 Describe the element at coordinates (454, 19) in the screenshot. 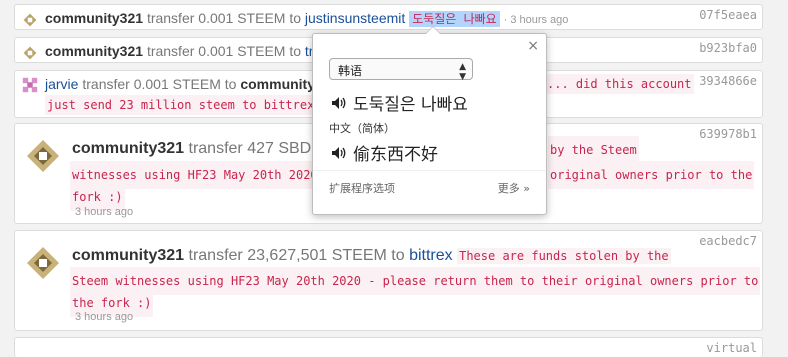

I see `selected-memo: 도둑질은 나빠요` at that location.